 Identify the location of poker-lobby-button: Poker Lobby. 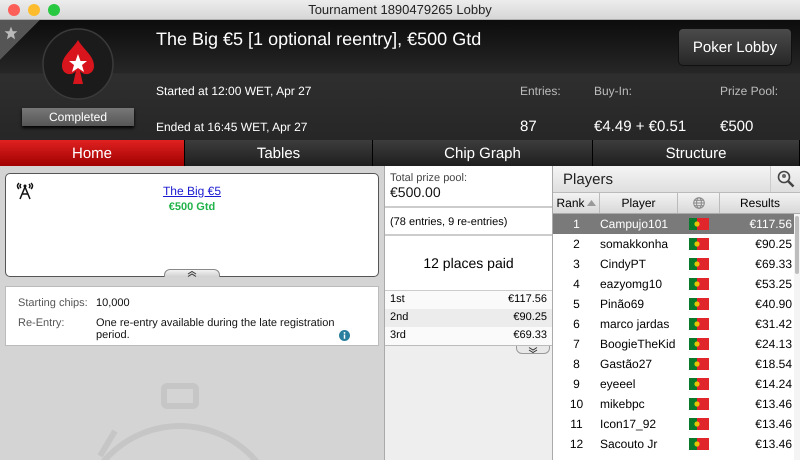
(735, 47).